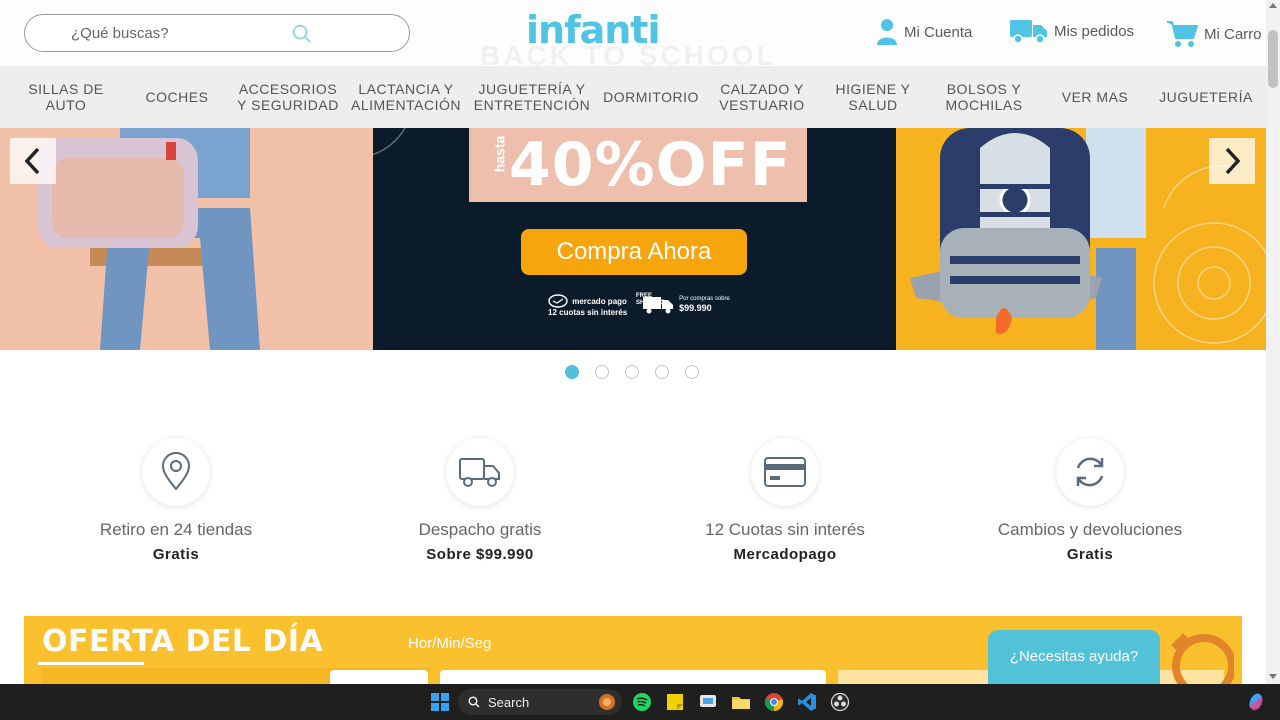 Image resolution: width=1280 pixels, height=720 pixels. I want to click on nav-item-bolsos: BOLSOS Y MOCHILAS, so click(984, 97).